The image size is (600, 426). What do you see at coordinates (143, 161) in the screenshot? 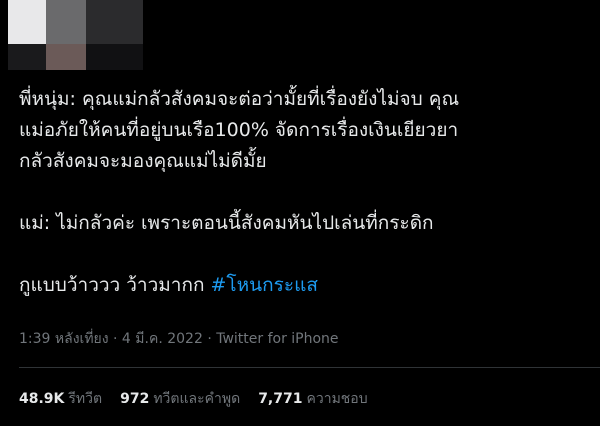
I see `tweet-line: กลัวสังคมจะมองคุณแม่ไม่ดีมั้ย` at bounding box center [143, 161].